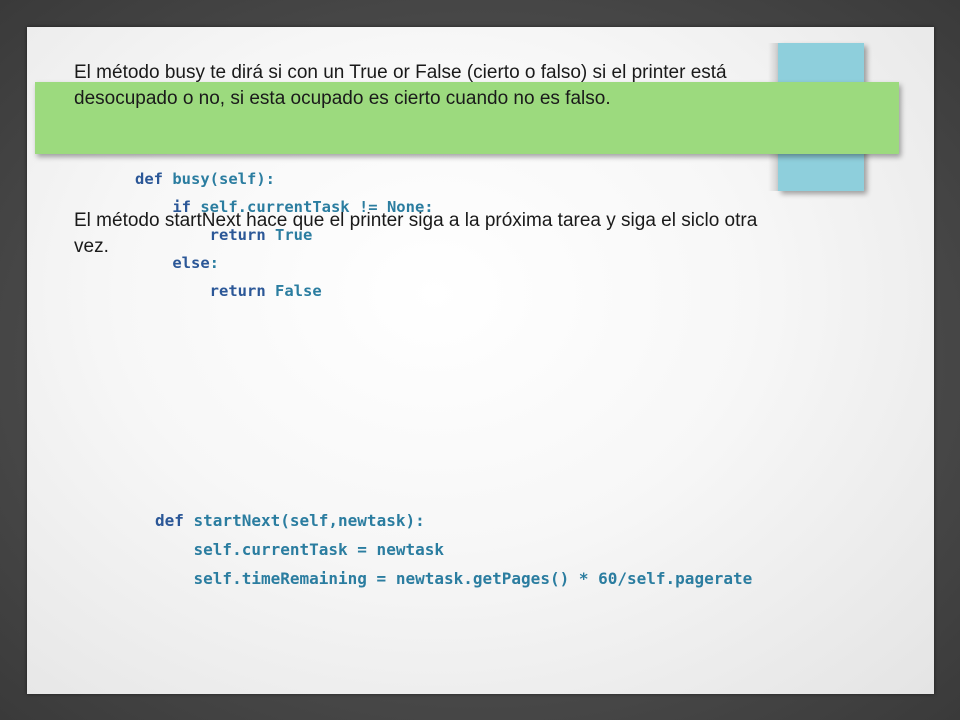  Describe the element at coordinates (299, 549) in the screenshot. I see `code-line: self.currentTask = newtask` at that location.